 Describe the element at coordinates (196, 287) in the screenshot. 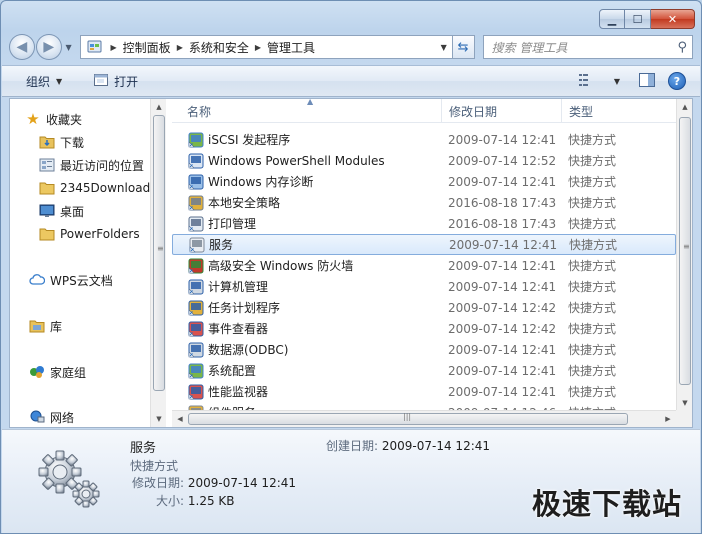

I see `computer-management-icon` at that location.